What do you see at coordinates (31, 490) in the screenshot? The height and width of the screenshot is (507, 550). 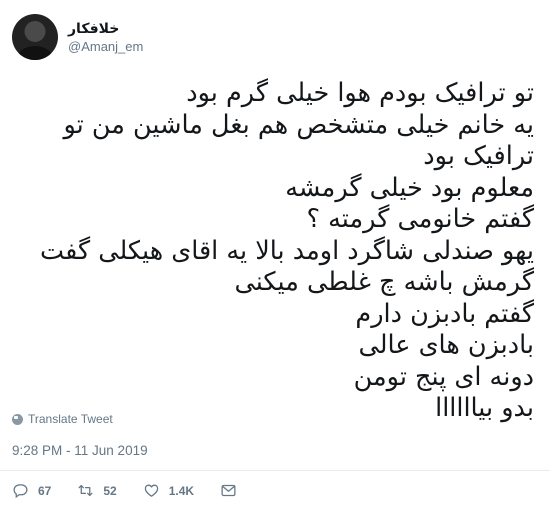 I see `reply-button: 67` at bounding box center [31, 490].